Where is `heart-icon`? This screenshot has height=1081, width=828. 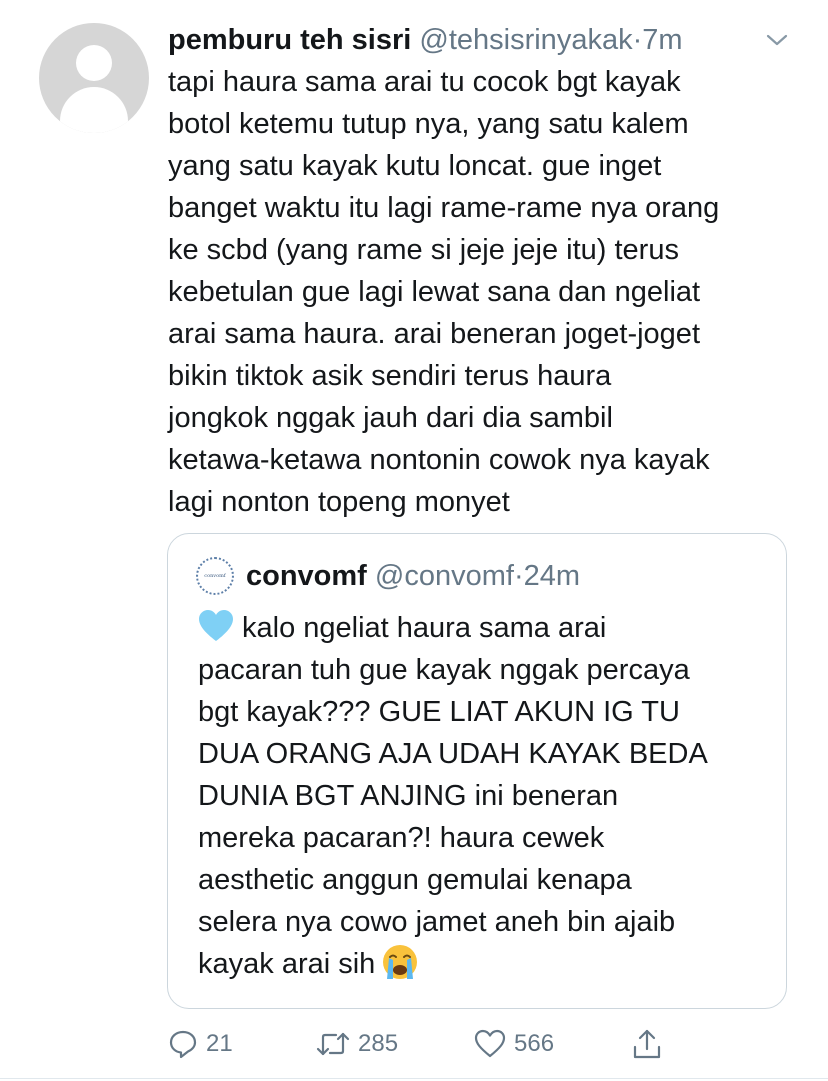
heart-icon is located at coordinates (490, 1043).